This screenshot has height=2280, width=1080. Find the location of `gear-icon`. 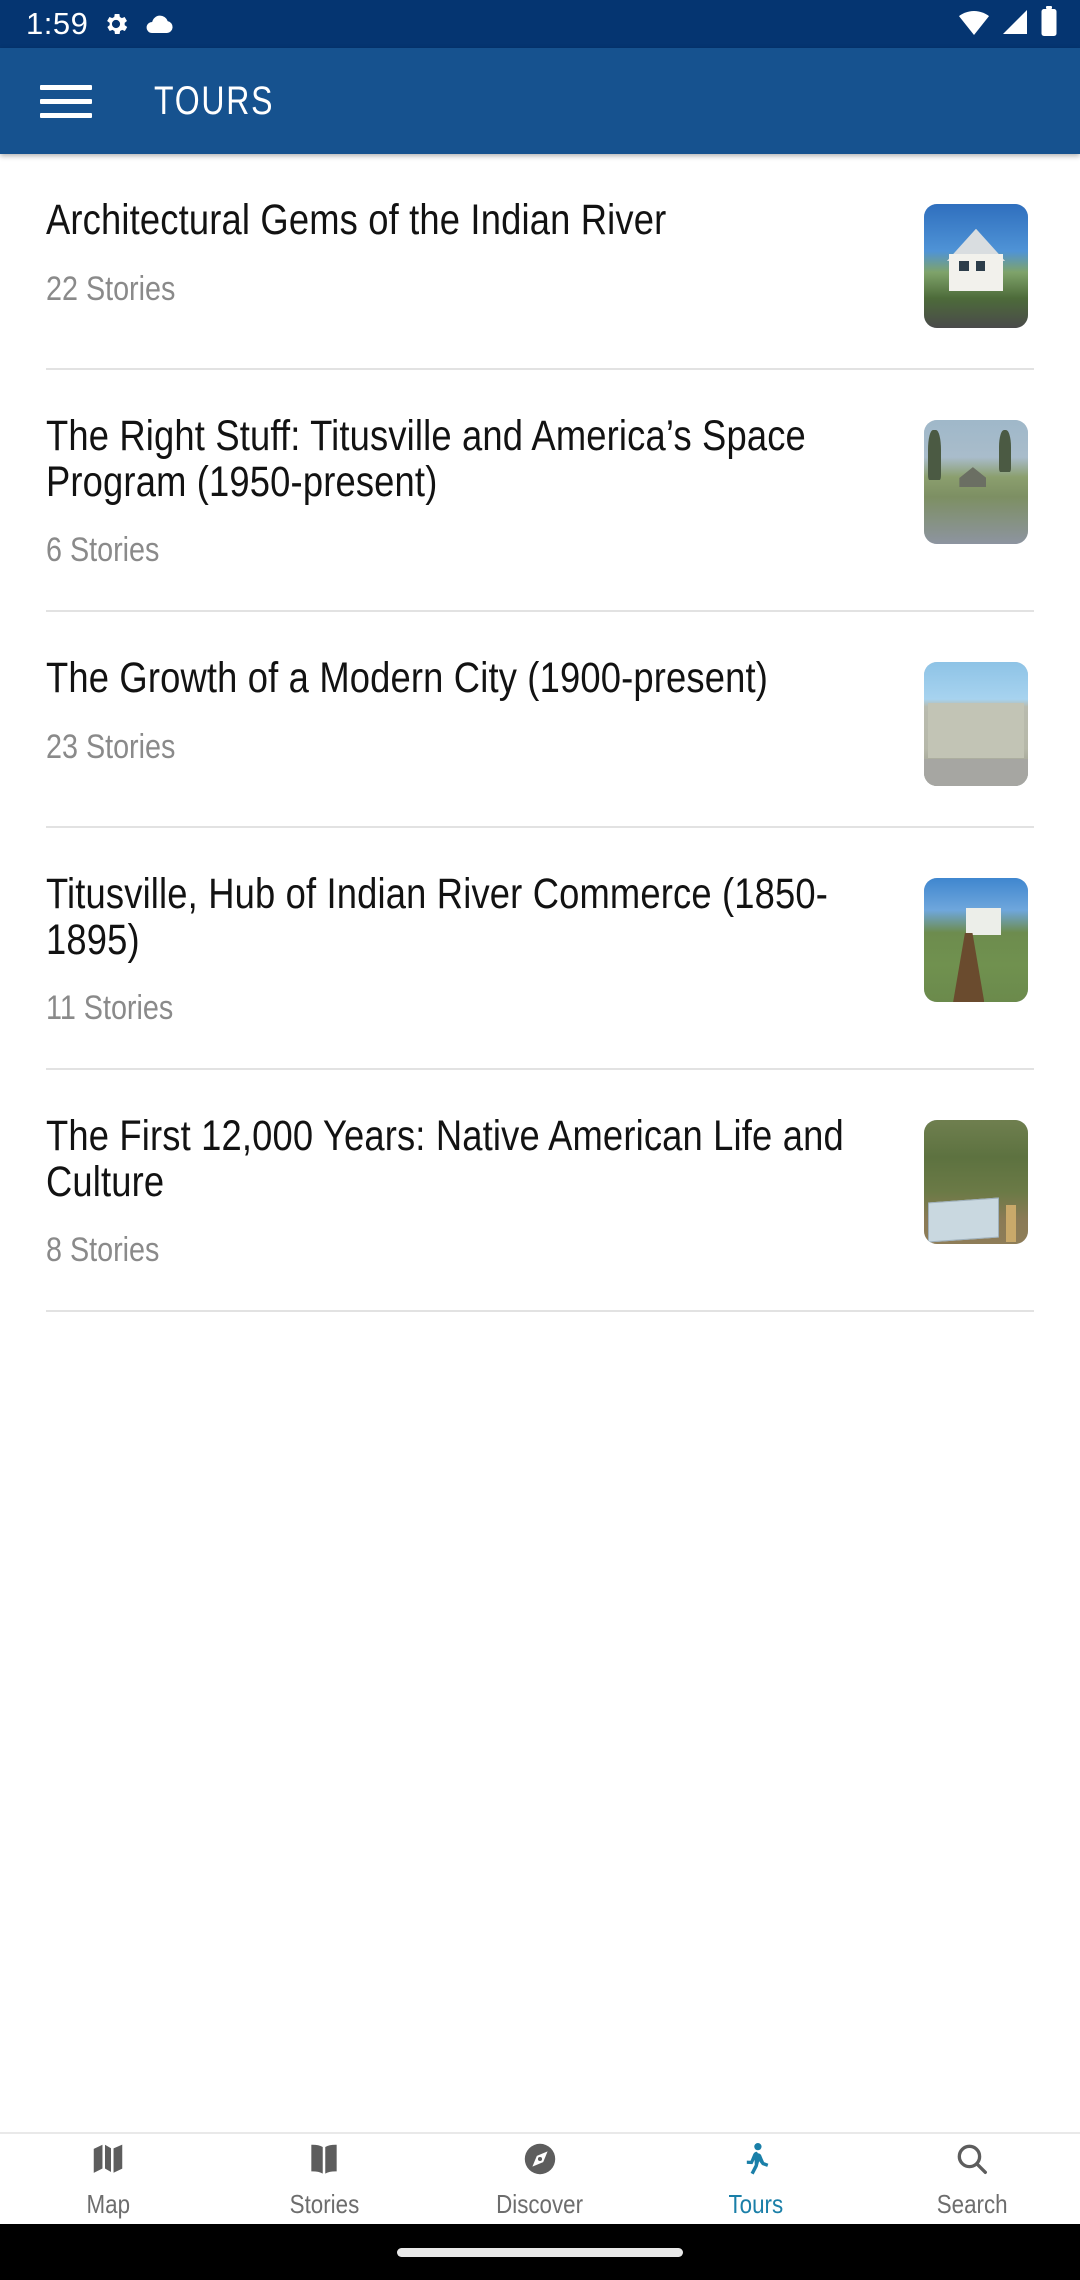

gear-icon is located at coordinates (116, 24).